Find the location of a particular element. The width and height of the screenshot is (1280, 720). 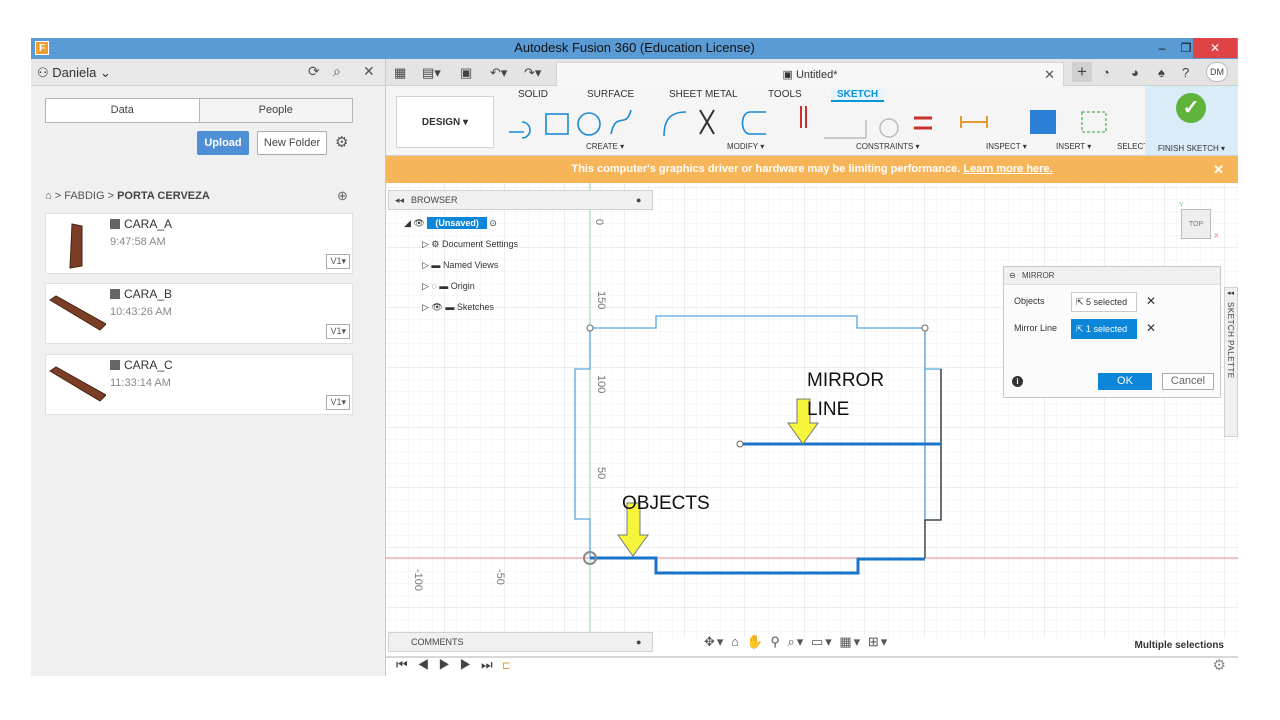

dismiss-warning-icon: ✕ is located at coordinates (1218, 169).